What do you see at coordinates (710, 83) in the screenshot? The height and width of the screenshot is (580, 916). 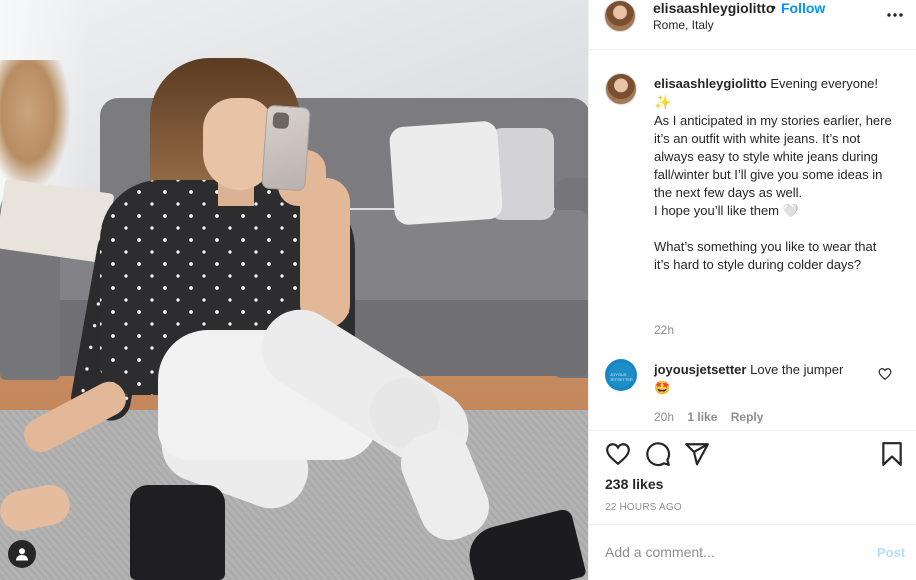 I see `caption-username: elisaashleygiolitto` at bounding box center [710, 83].